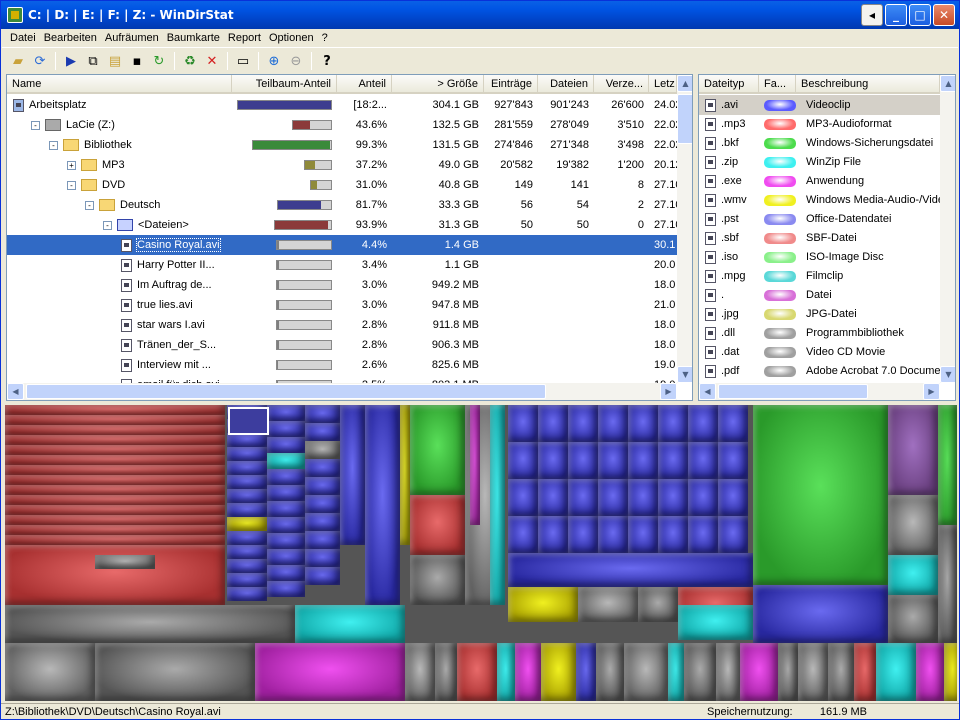  I want to click on cmd-icon: ▪, so click(137, 61).